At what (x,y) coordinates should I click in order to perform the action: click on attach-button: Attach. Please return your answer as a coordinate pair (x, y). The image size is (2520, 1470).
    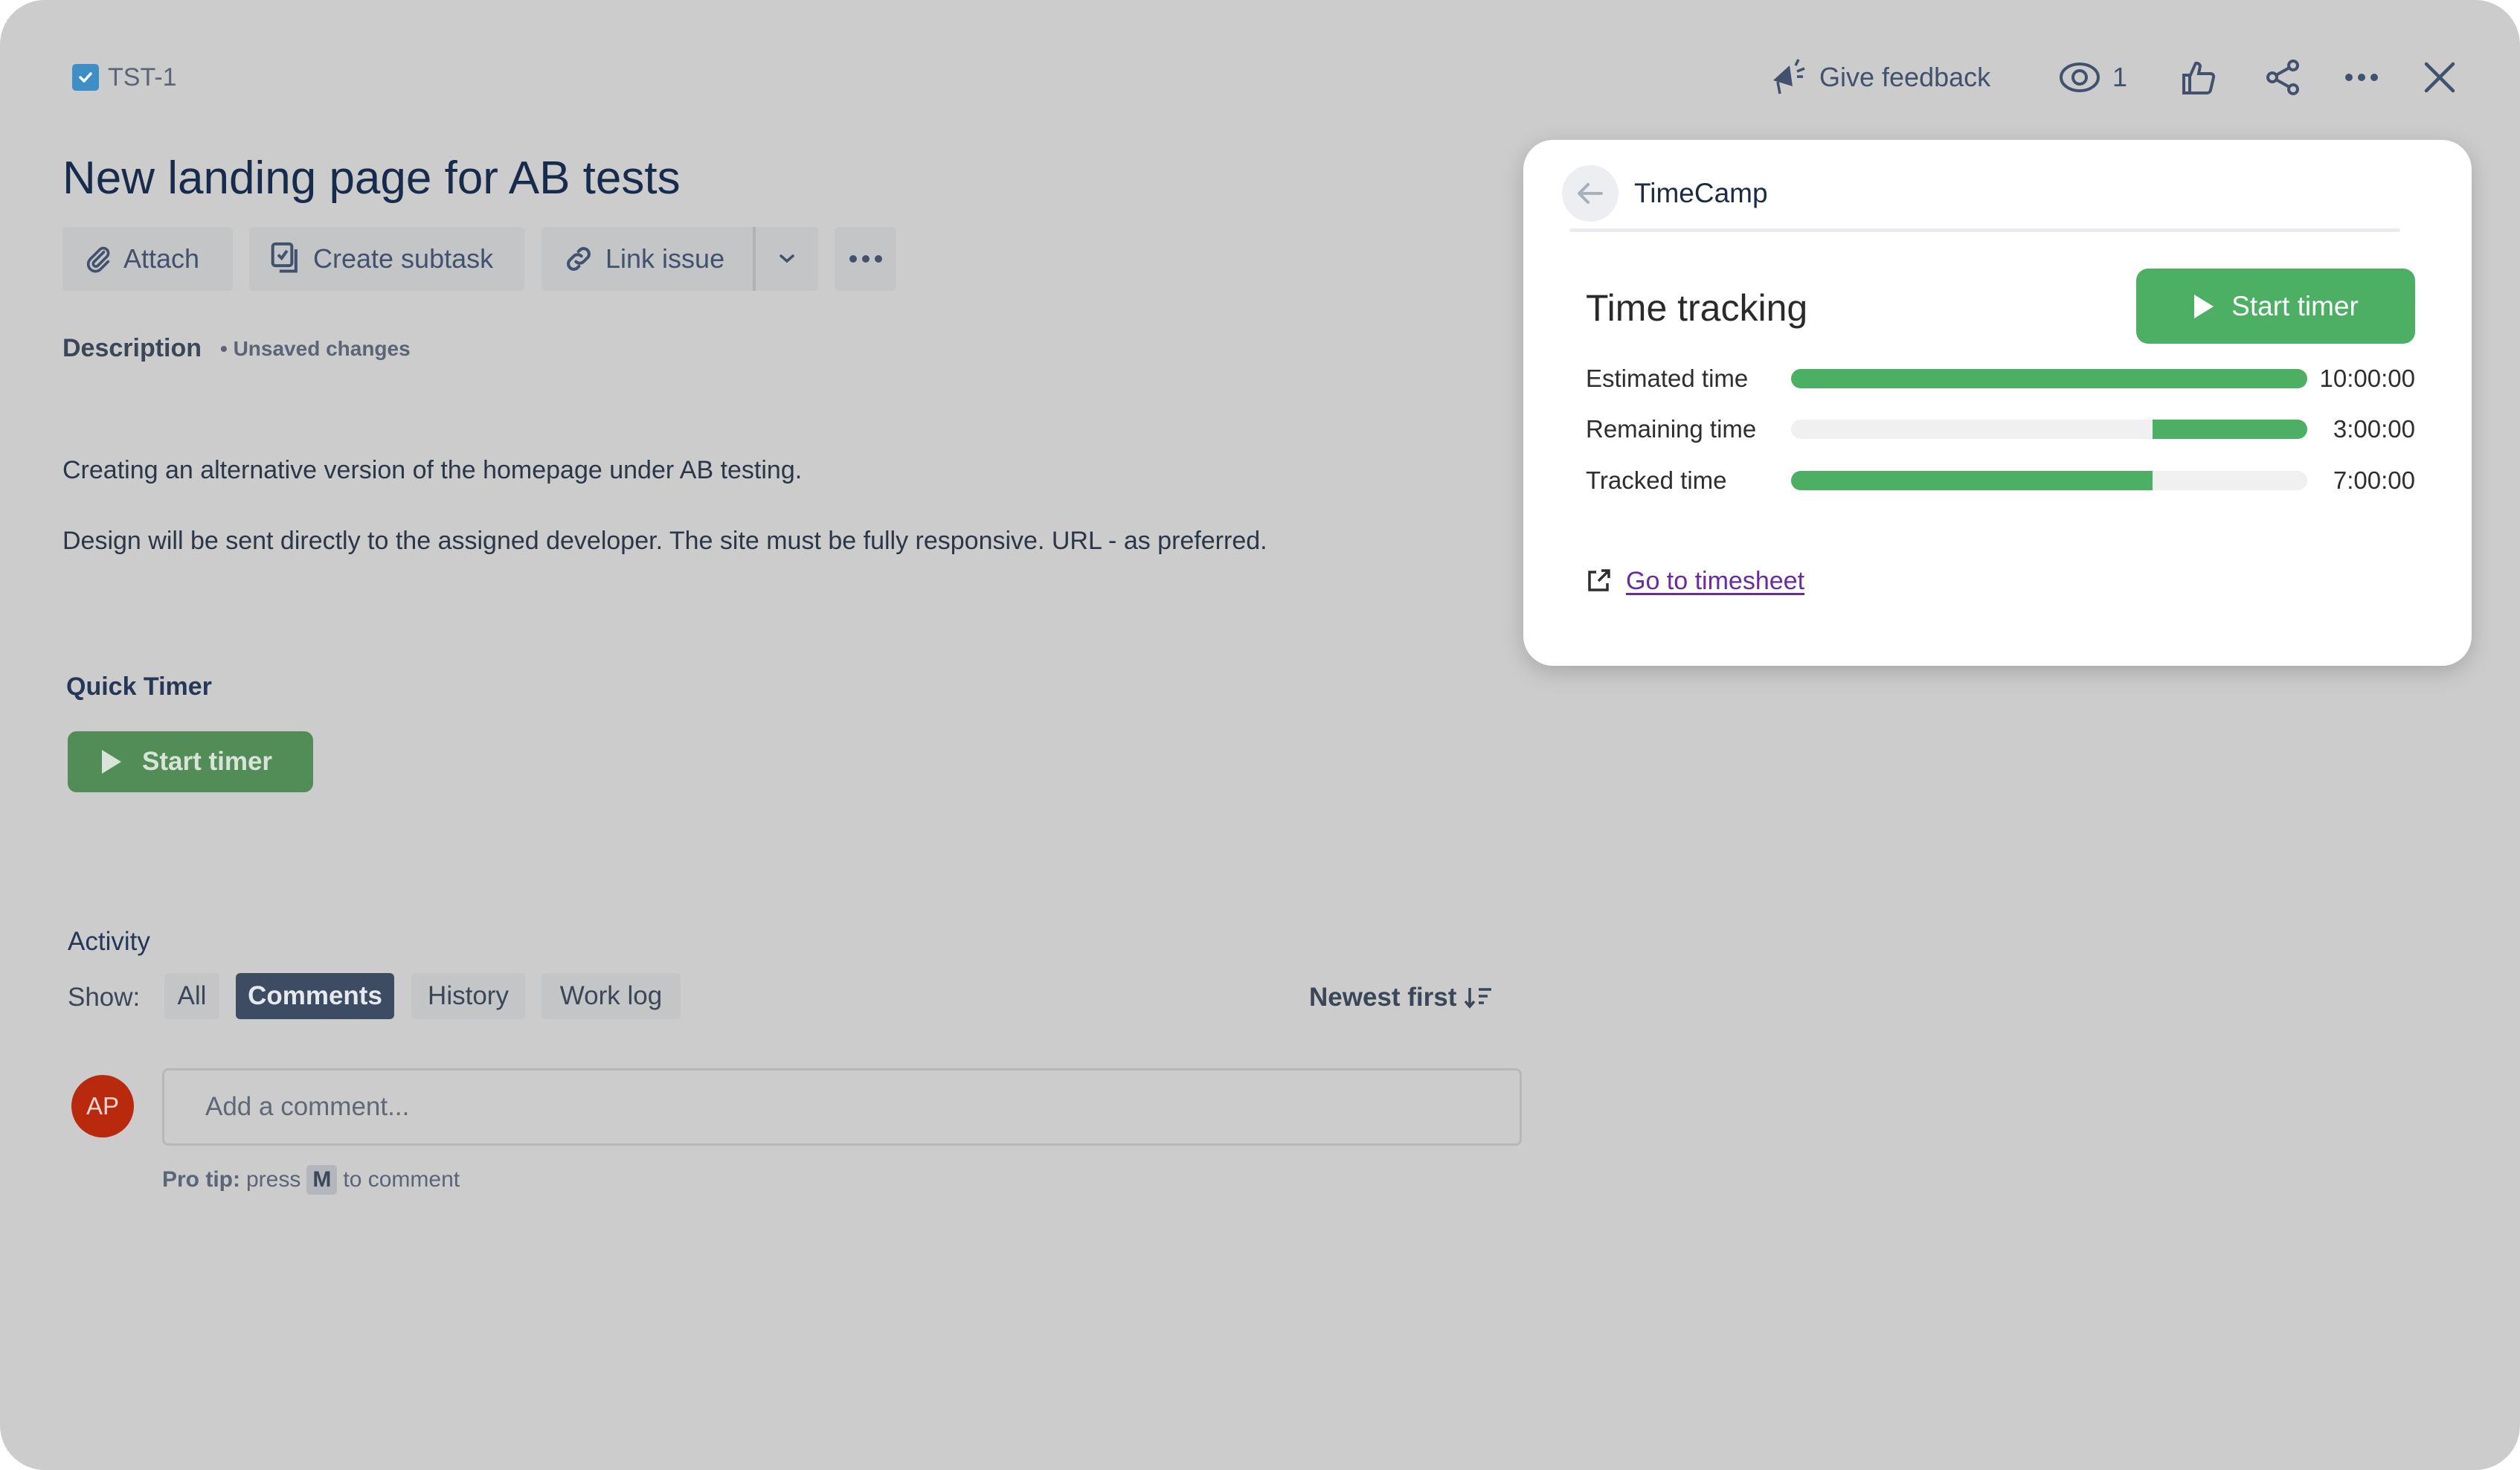
    Looking at the image, I should click on (147, 259).